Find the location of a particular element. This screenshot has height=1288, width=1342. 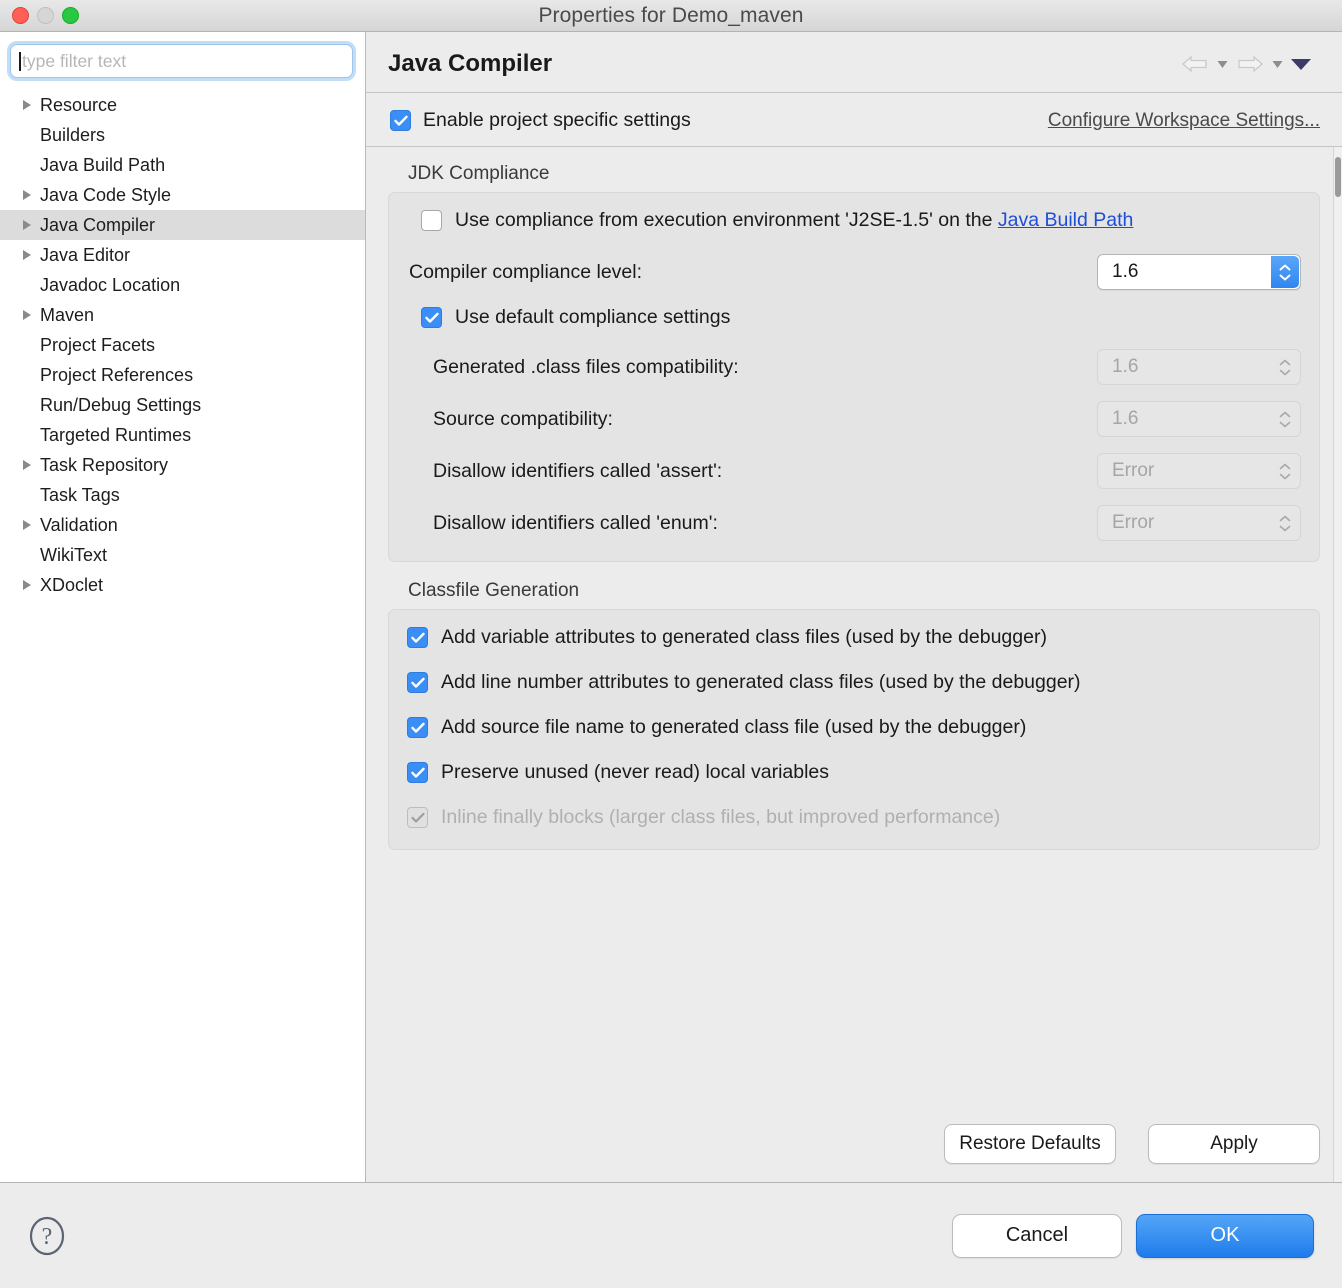

cancel-button: Cancel is located at coordinates (1037, 1235).